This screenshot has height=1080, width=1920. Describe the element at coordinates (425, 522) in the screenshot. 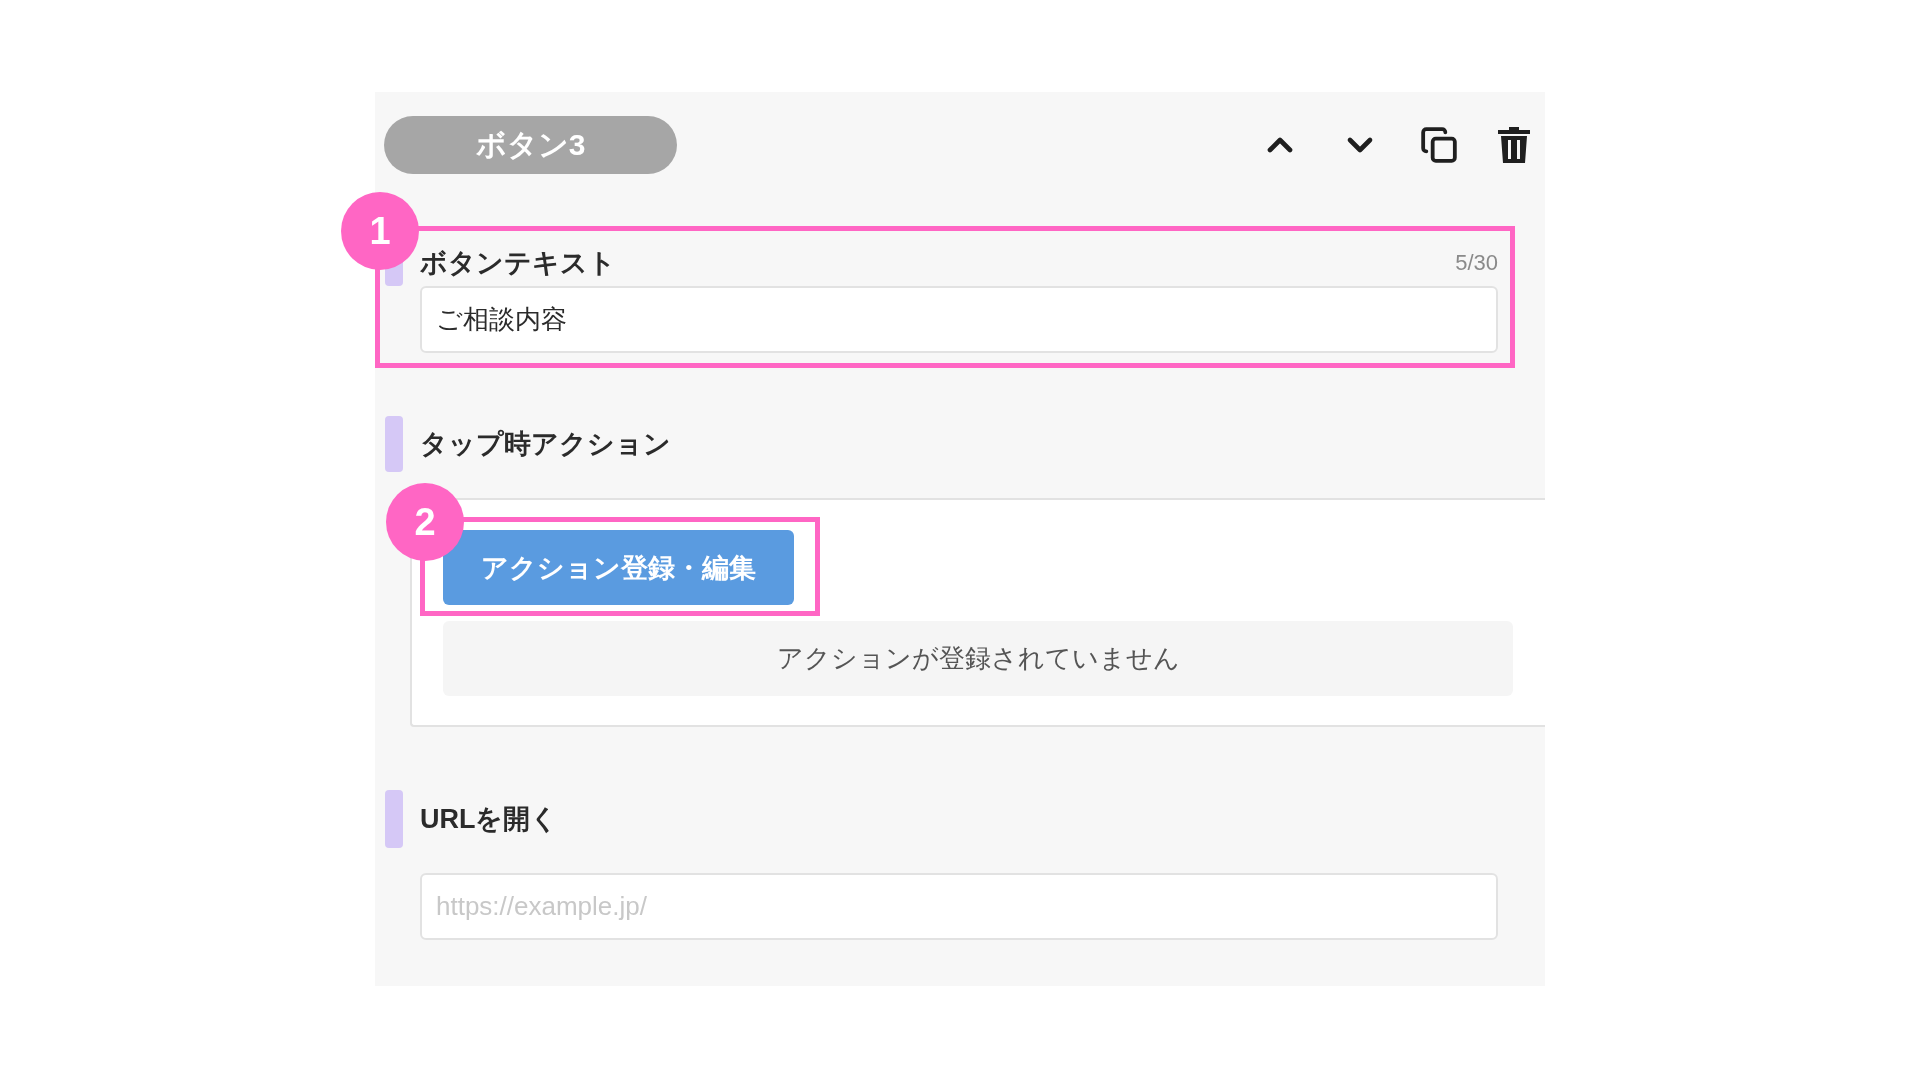

I see `callout-badge: 2` at that location.